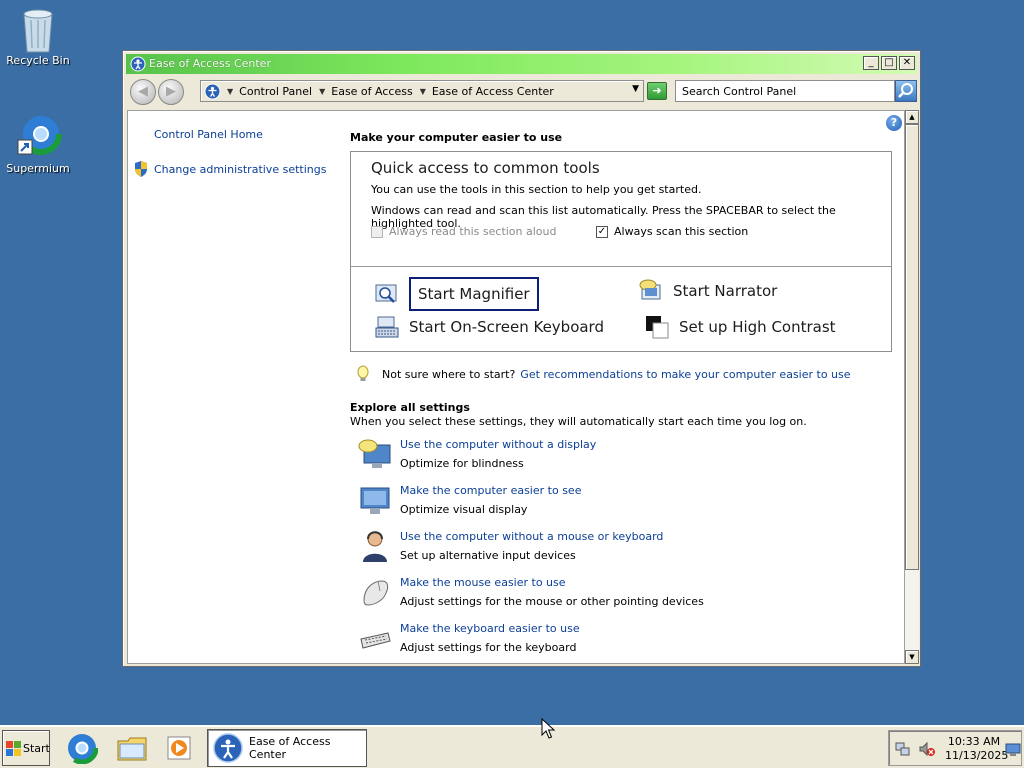 The height and width of the screenshot is (768, 1024). I want to click on mouse-cursor-icon, so click(549, 728).